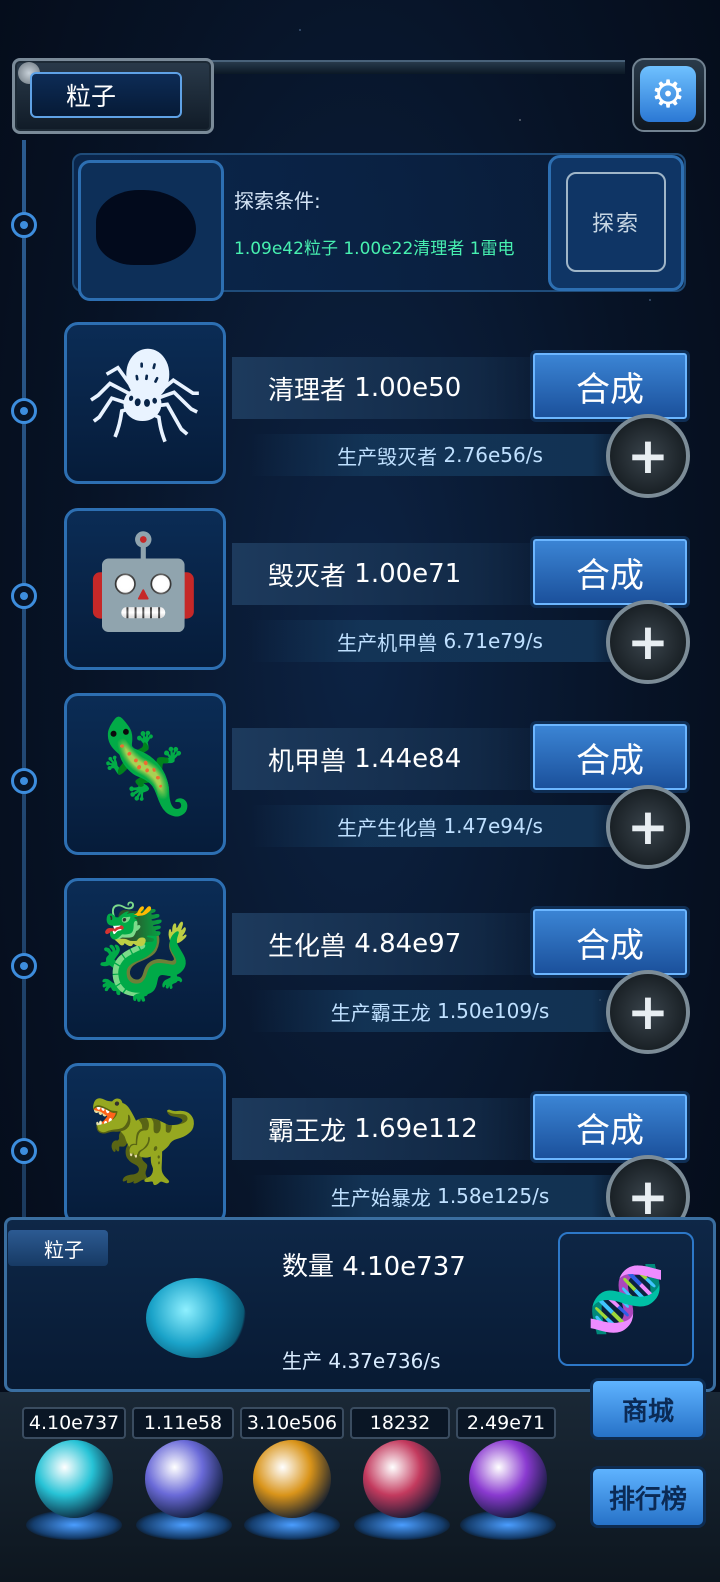 The width and height of the screenshot is (720, 1582). Describe the element at coordinates (307, 761) in the screenshot. I see `creature-name: 机甲兽` at that location.